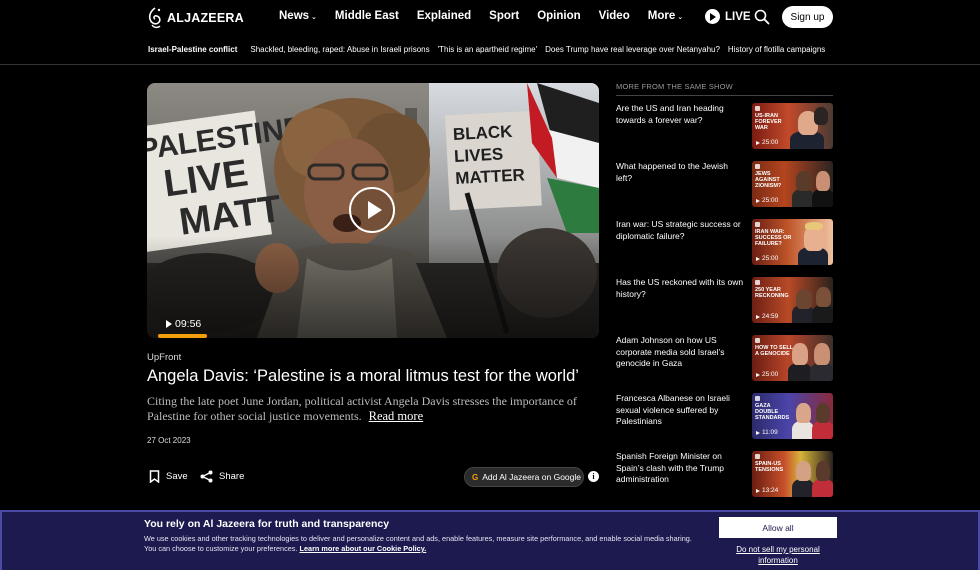 This screenshot has height=570, width=980. I want to click on thumbnail-caption: JEWS AGAINST ZIONISM?, so click(768, 180).